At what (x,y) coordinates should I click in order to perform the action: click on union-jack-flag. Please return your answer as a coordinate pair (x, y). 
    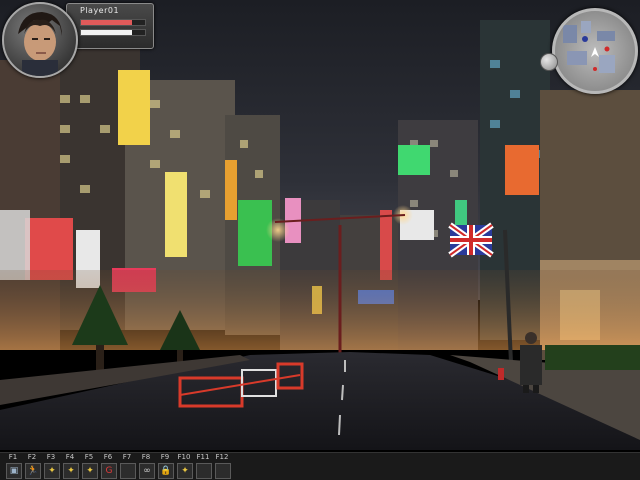
    Looking at the image, I should click on (471, 240).